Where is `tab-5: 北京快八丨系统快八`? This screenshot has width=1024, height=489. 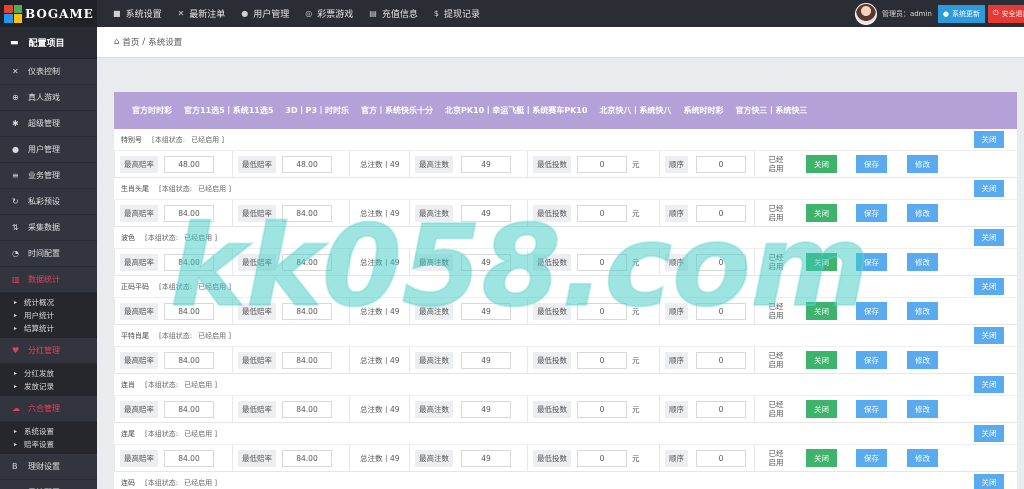 tab-5: 北京快八丨系统快八 is located at coordinates (635, 110).